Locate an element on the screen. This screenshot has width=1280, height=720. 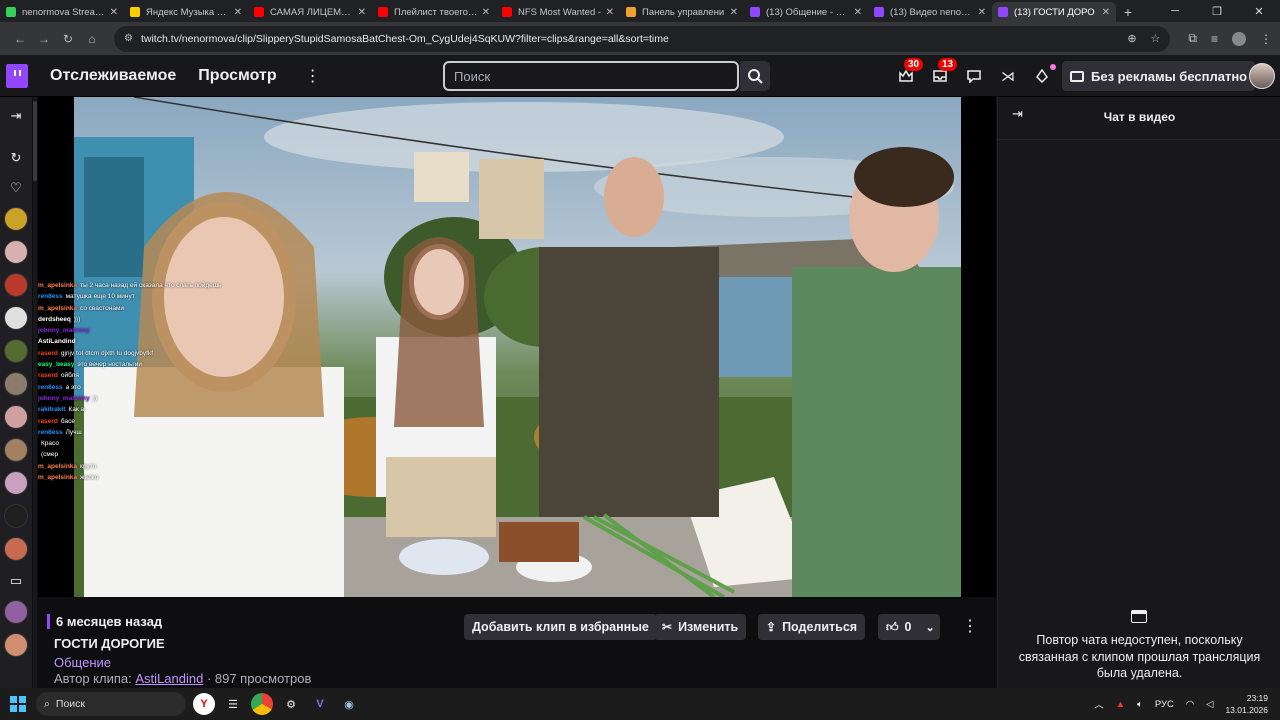
browser-tab: NFS Most Wanted - ✕ is located at coordinates (558, 12).